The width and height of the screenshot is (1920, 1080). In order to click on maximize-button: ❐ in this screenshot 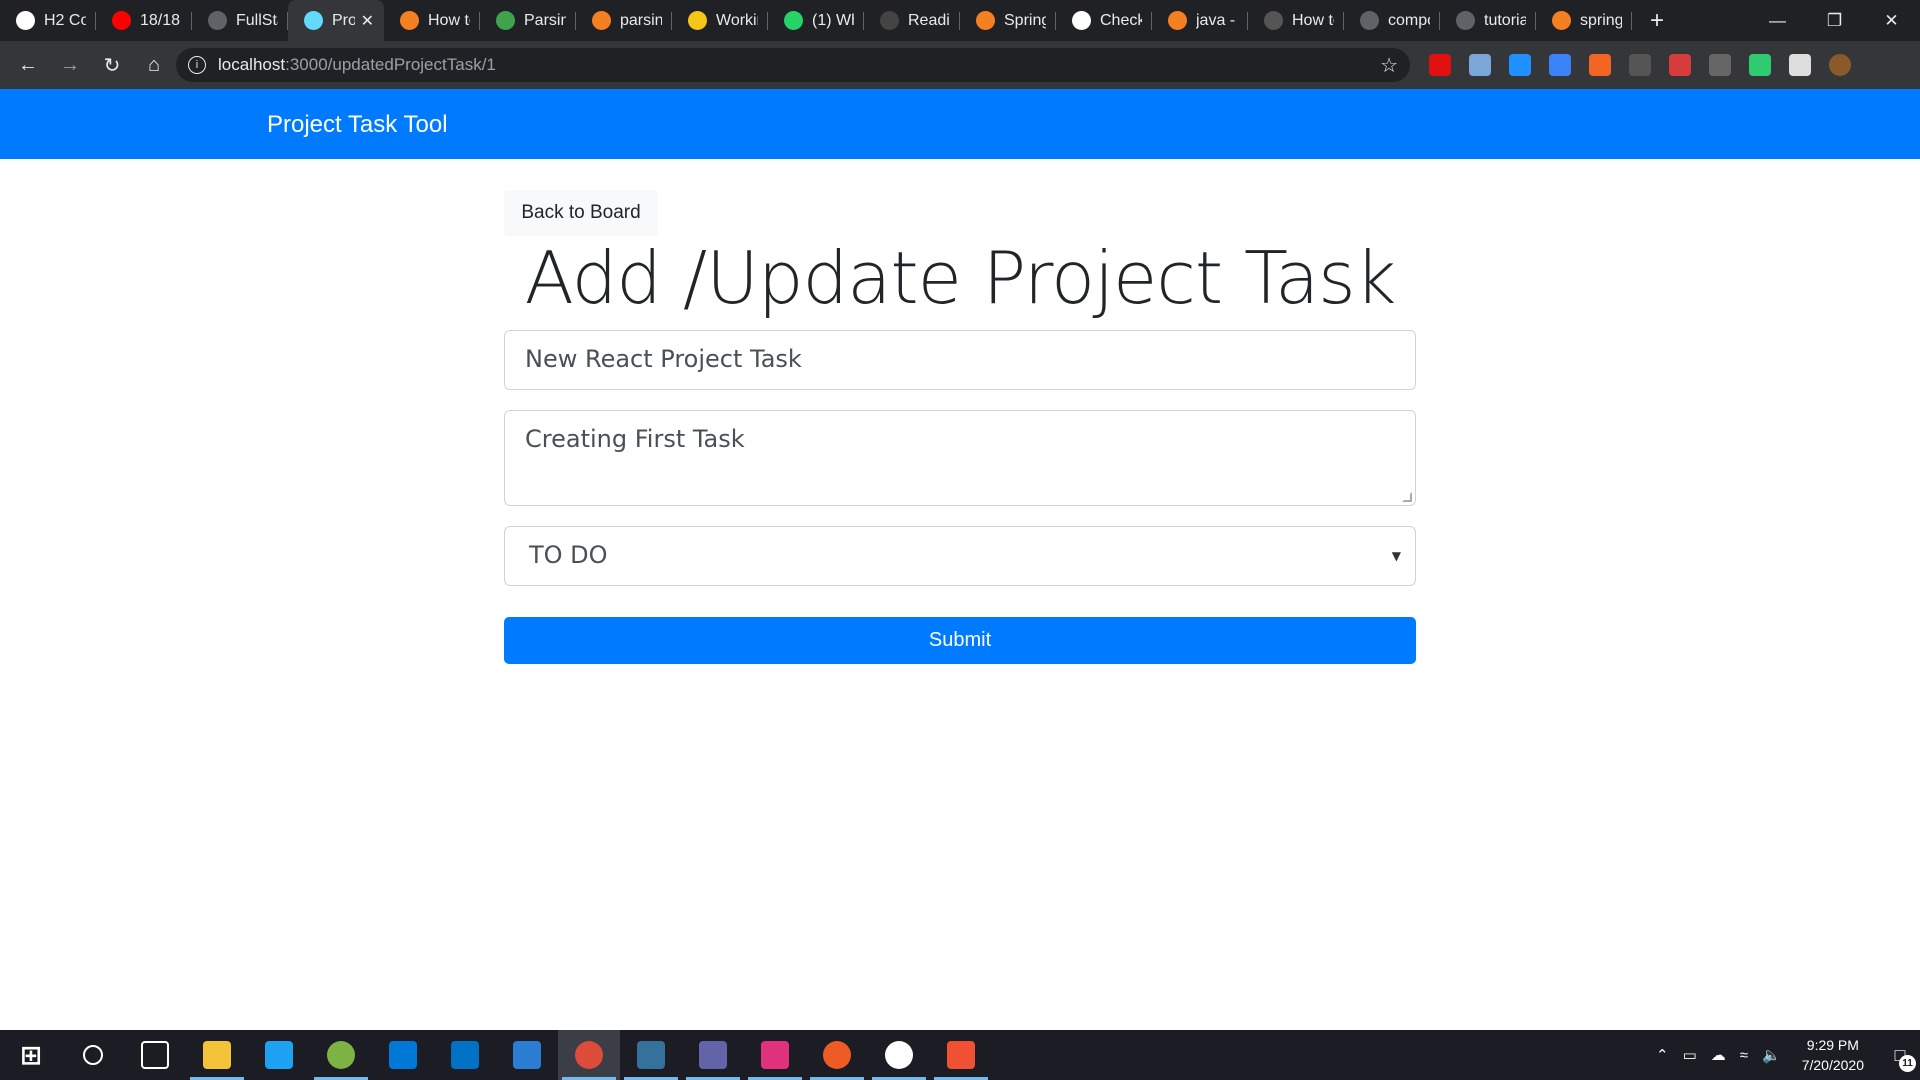, I will do `click(1834, 20)`.